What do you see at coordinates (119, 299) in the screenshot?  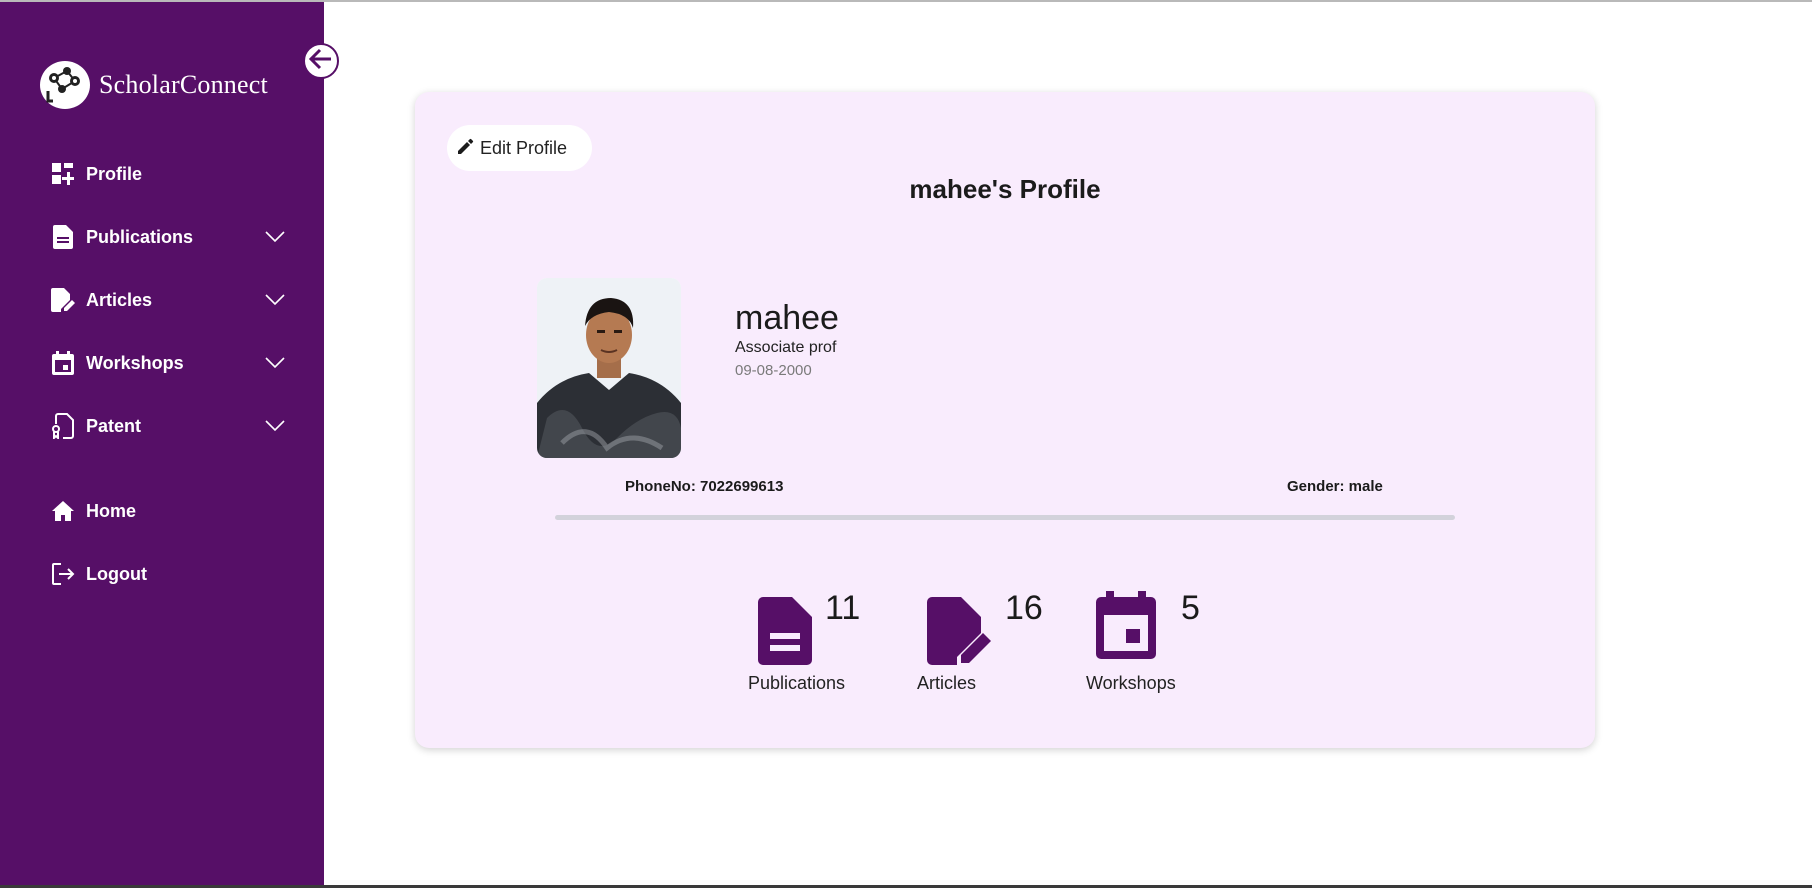 I see `sidebar-item-label: Articles` at bounding box center [119, 299].